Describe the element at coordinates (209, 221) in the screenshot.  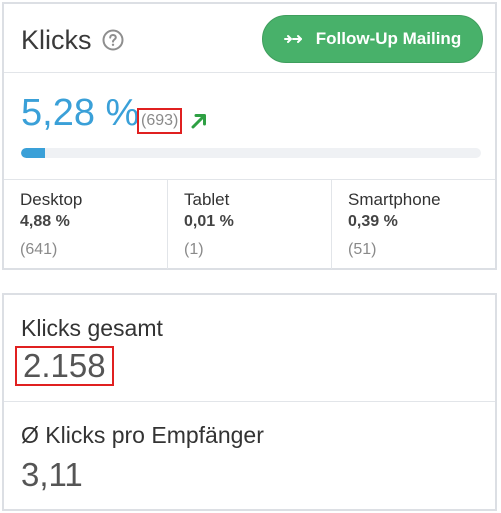
I see `device-rate: 0,01 %` at that location.